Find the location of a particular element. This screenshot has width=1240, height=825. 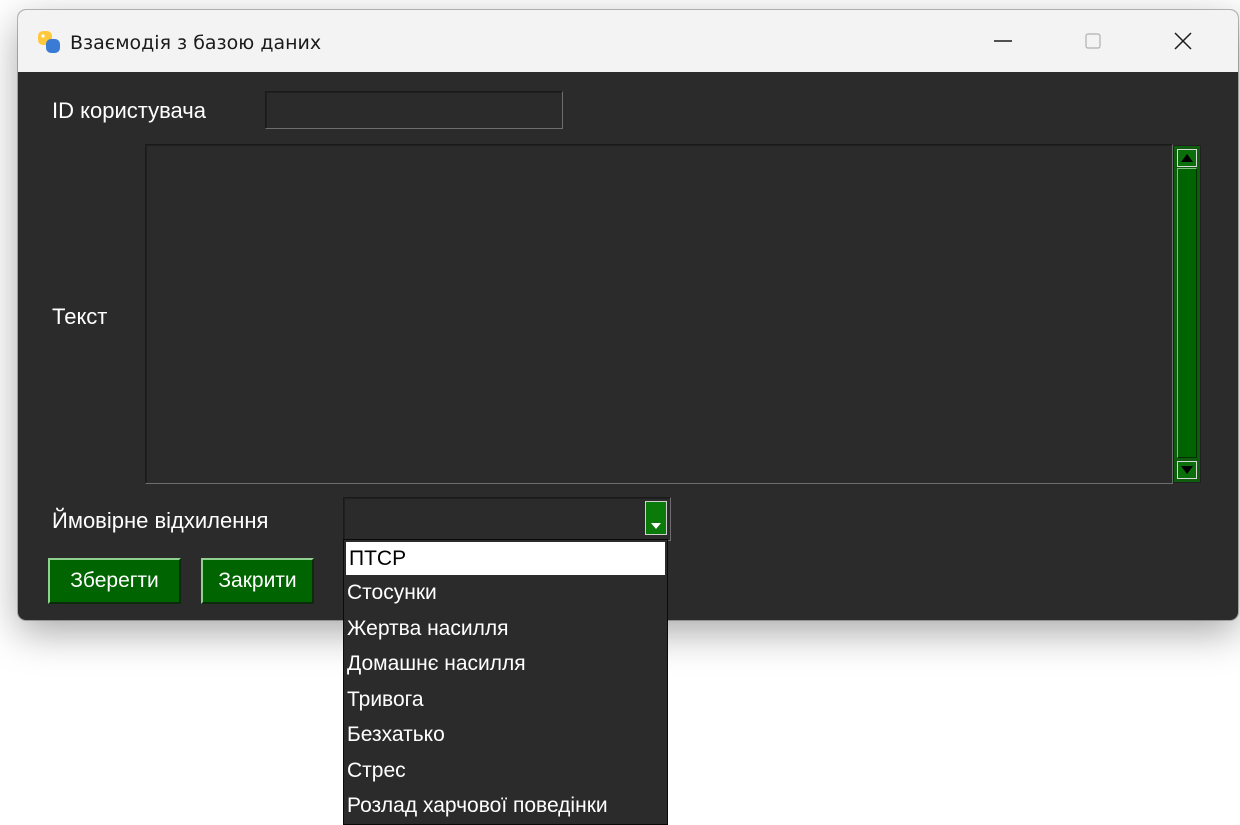

deviation-combobox is located at coordinates (507, 519).